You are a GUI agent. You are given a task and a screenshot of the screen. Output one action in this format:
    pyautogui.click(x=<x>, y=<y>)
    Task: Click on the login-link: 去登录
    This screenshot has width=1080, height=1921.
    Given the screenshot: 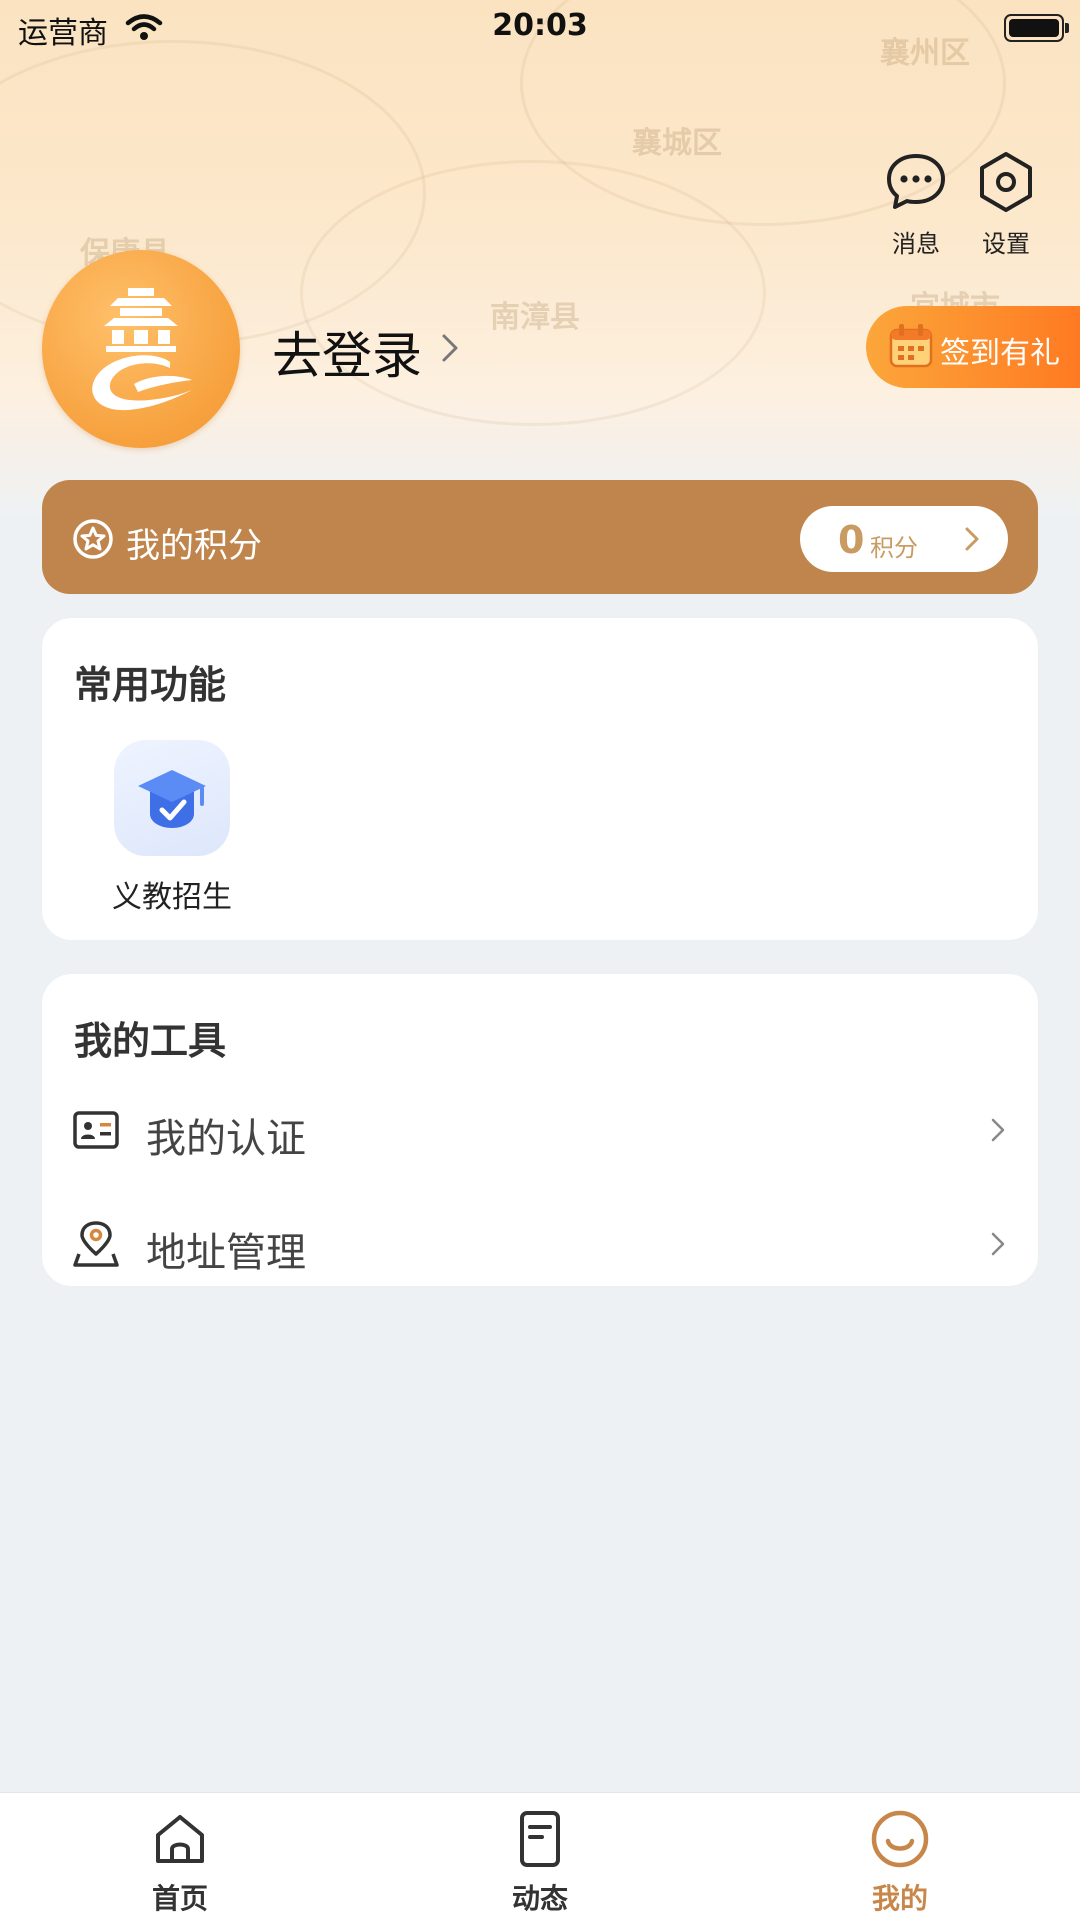 What is the action you would take?
    pyautogui.click(x=347, y=352)
    